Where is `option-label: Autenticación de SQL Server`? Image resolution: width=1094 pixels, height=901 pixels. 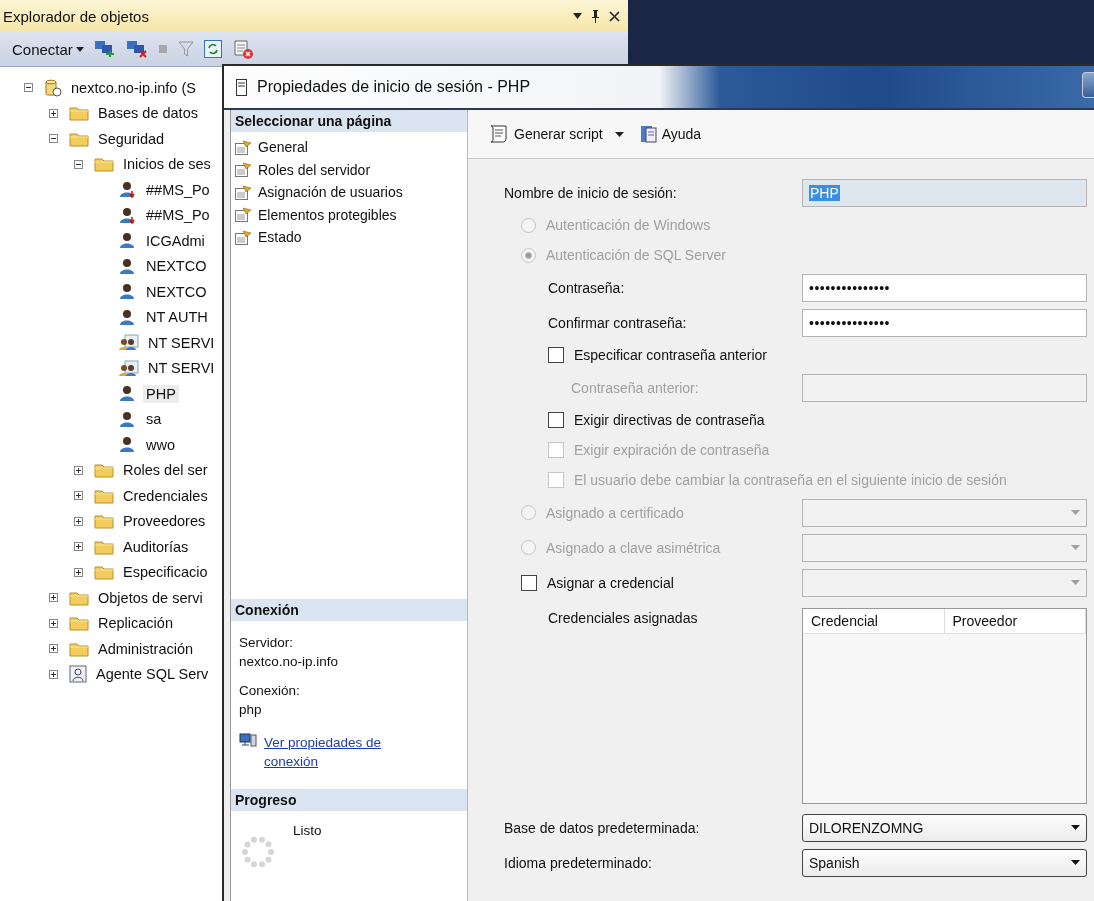 option-label: Autenticación de SQL Server is located at coordinates (636, 255).